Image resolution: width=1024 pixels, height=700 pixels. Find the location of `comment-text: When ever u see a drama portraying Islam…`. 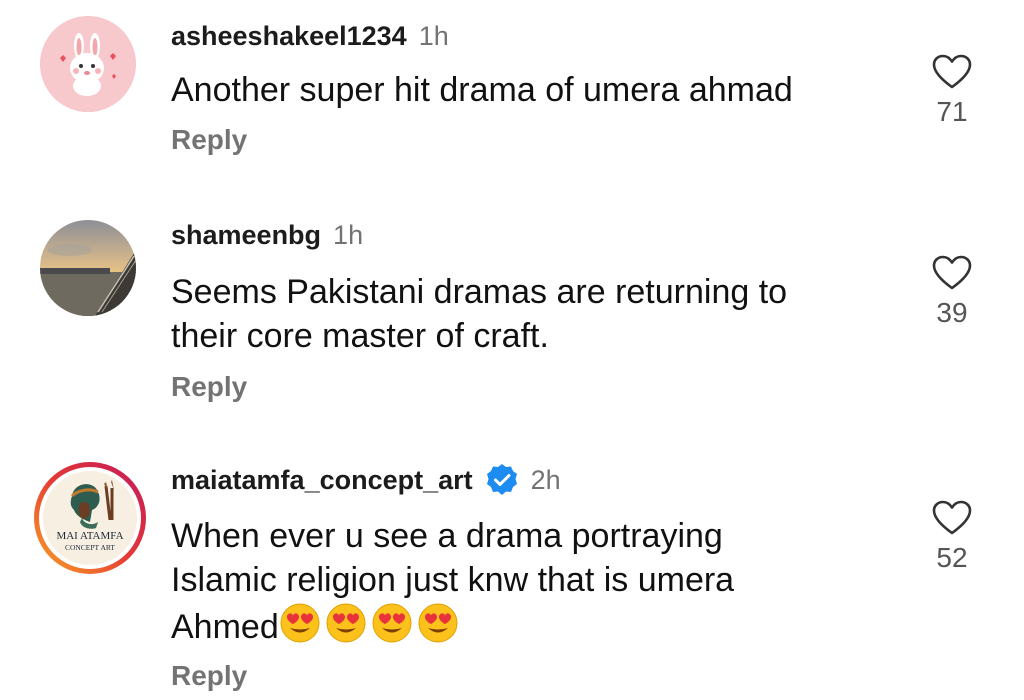

comment-text: When ever u see a drama portraying Islam… is located at coordinates (452, 581).